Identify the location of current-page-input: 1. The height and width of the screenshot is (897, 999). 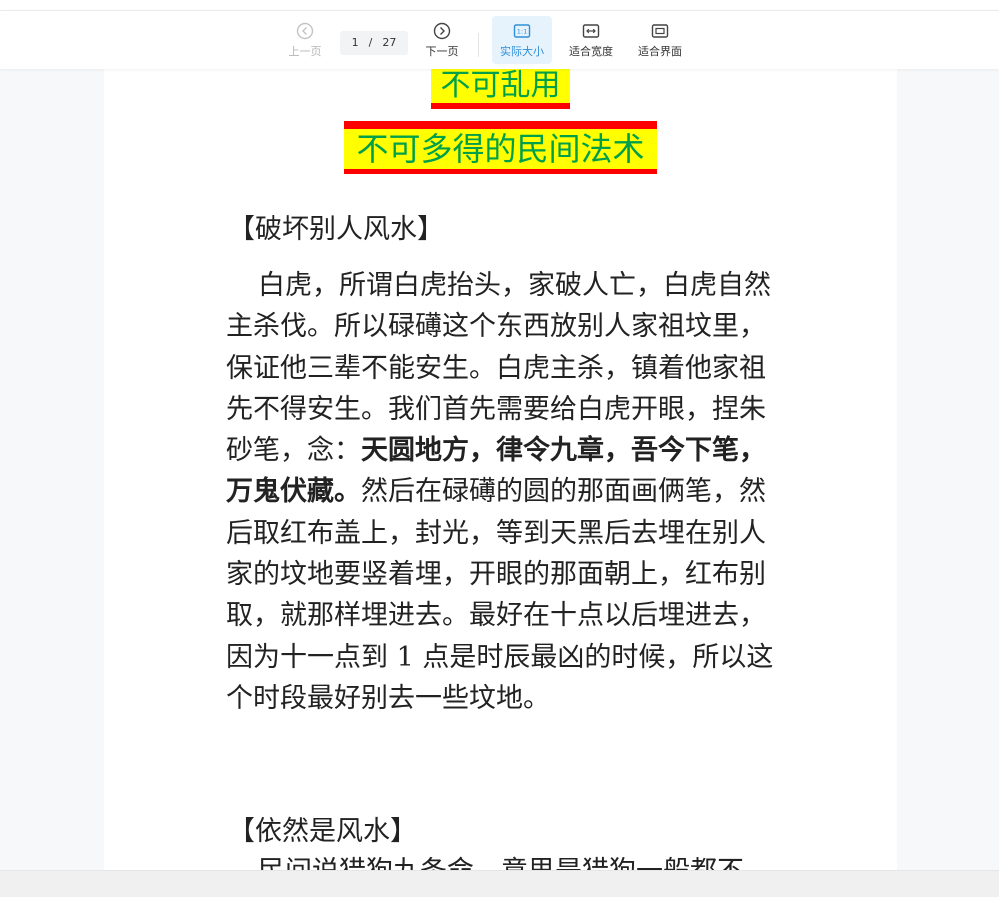
(355, 43).